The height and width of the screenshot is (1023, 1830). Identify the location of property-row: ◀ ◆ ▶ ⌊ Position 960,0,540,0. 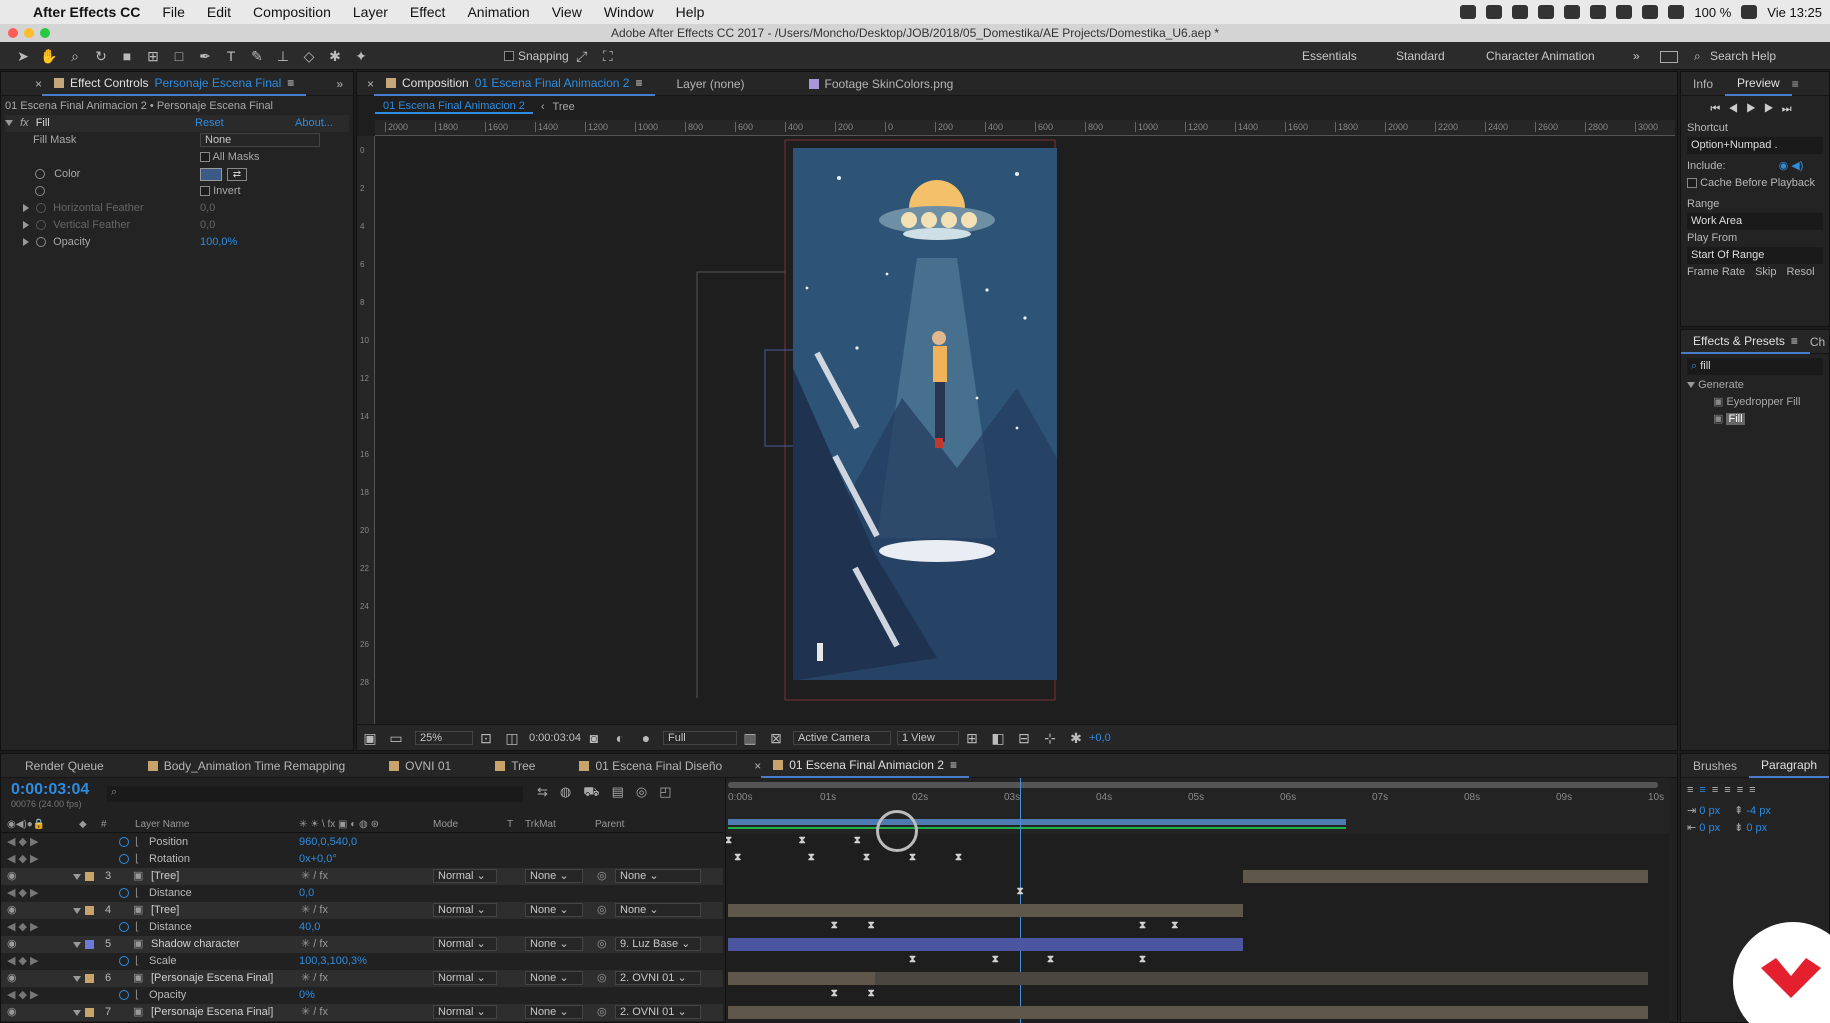
(362, 842).